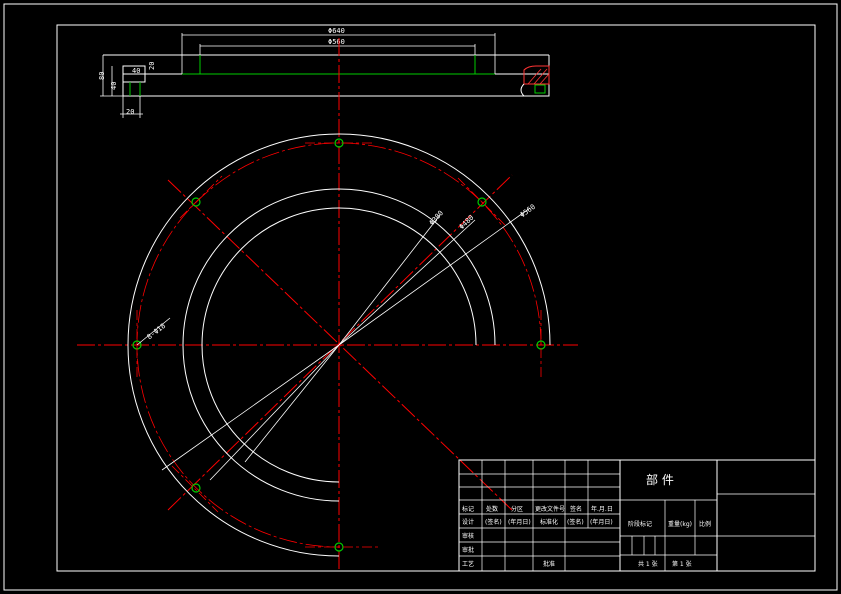  What do you see at coordinates (468, 550) in the screenshot?
I see `tb-left-label: 审批` at bounding box center [468, 550].